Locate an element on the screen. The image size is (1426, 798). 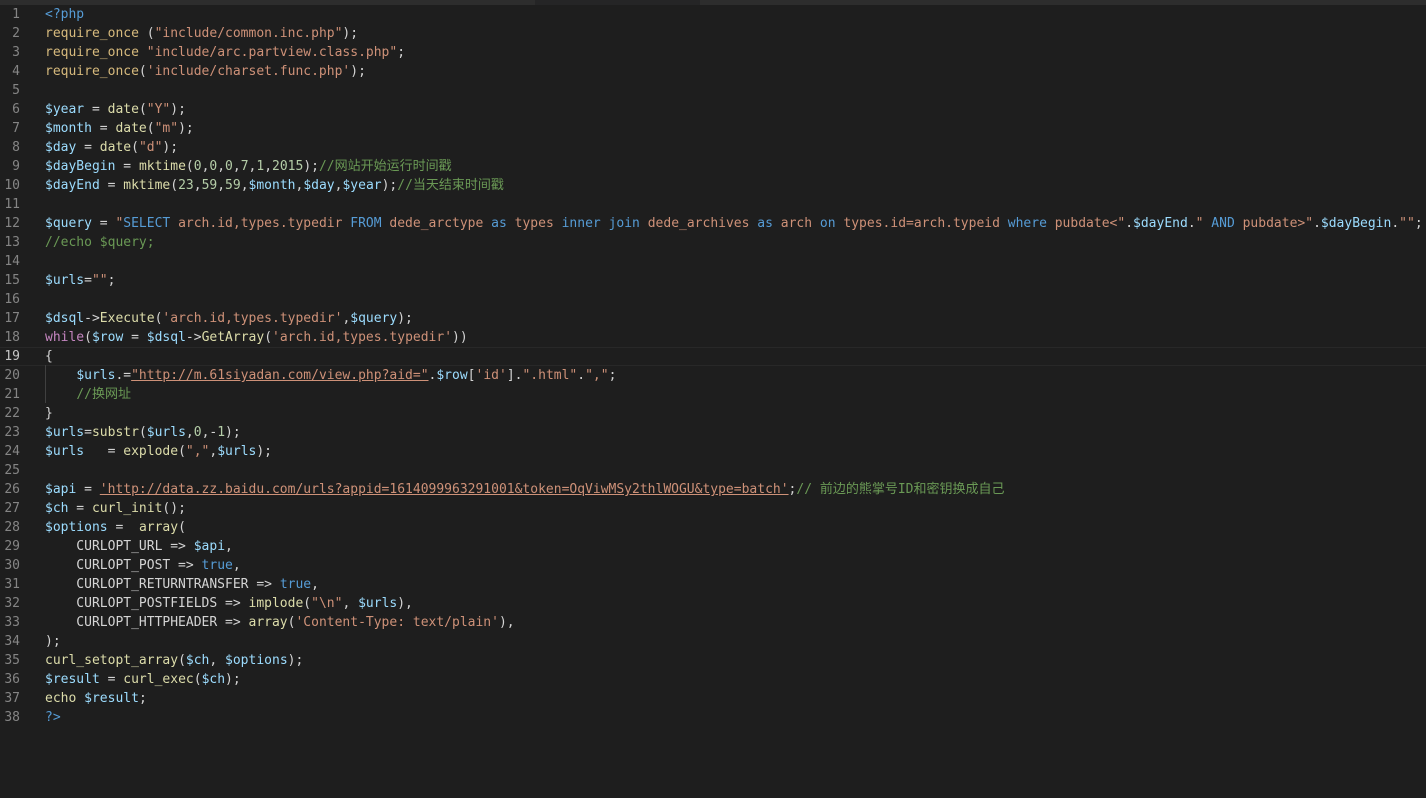
code-line: 38 ?> is located at coordinates (713, 717).